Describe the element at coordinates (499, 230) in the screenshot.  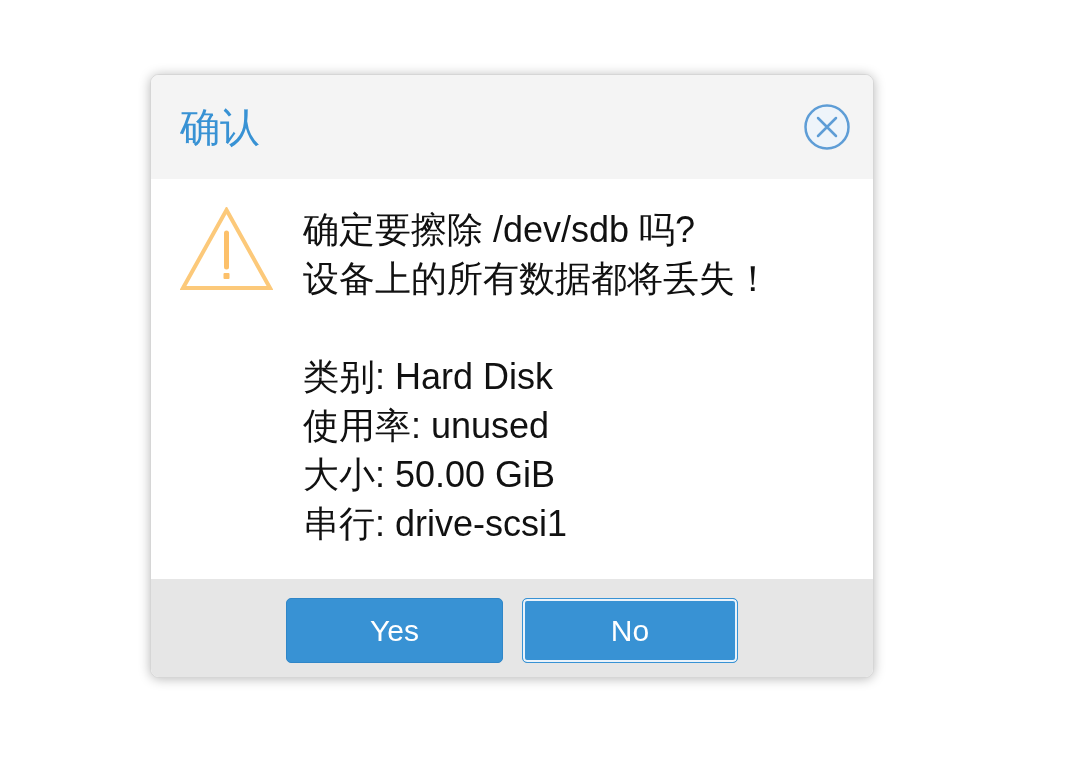
I see `confirm-message: 确定要擦除 /dev/sdb 吗?` at that location.